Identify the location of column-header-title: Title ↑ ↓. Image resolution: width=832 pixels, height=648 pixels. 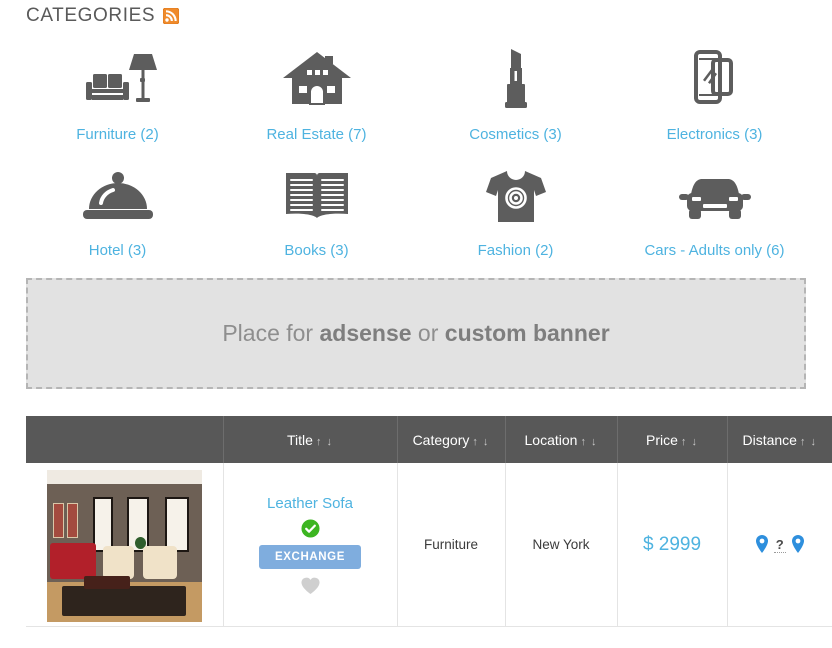
(310, 439).